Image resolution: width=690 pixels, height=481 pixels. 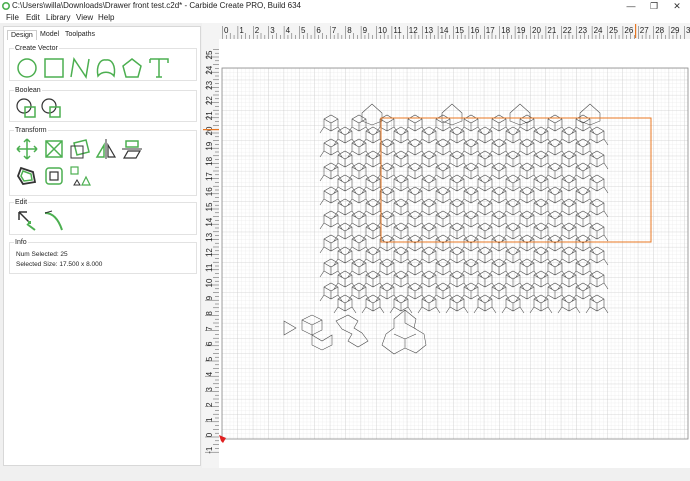 I want to click on tab-design: Design, so click(x=22, y=35).